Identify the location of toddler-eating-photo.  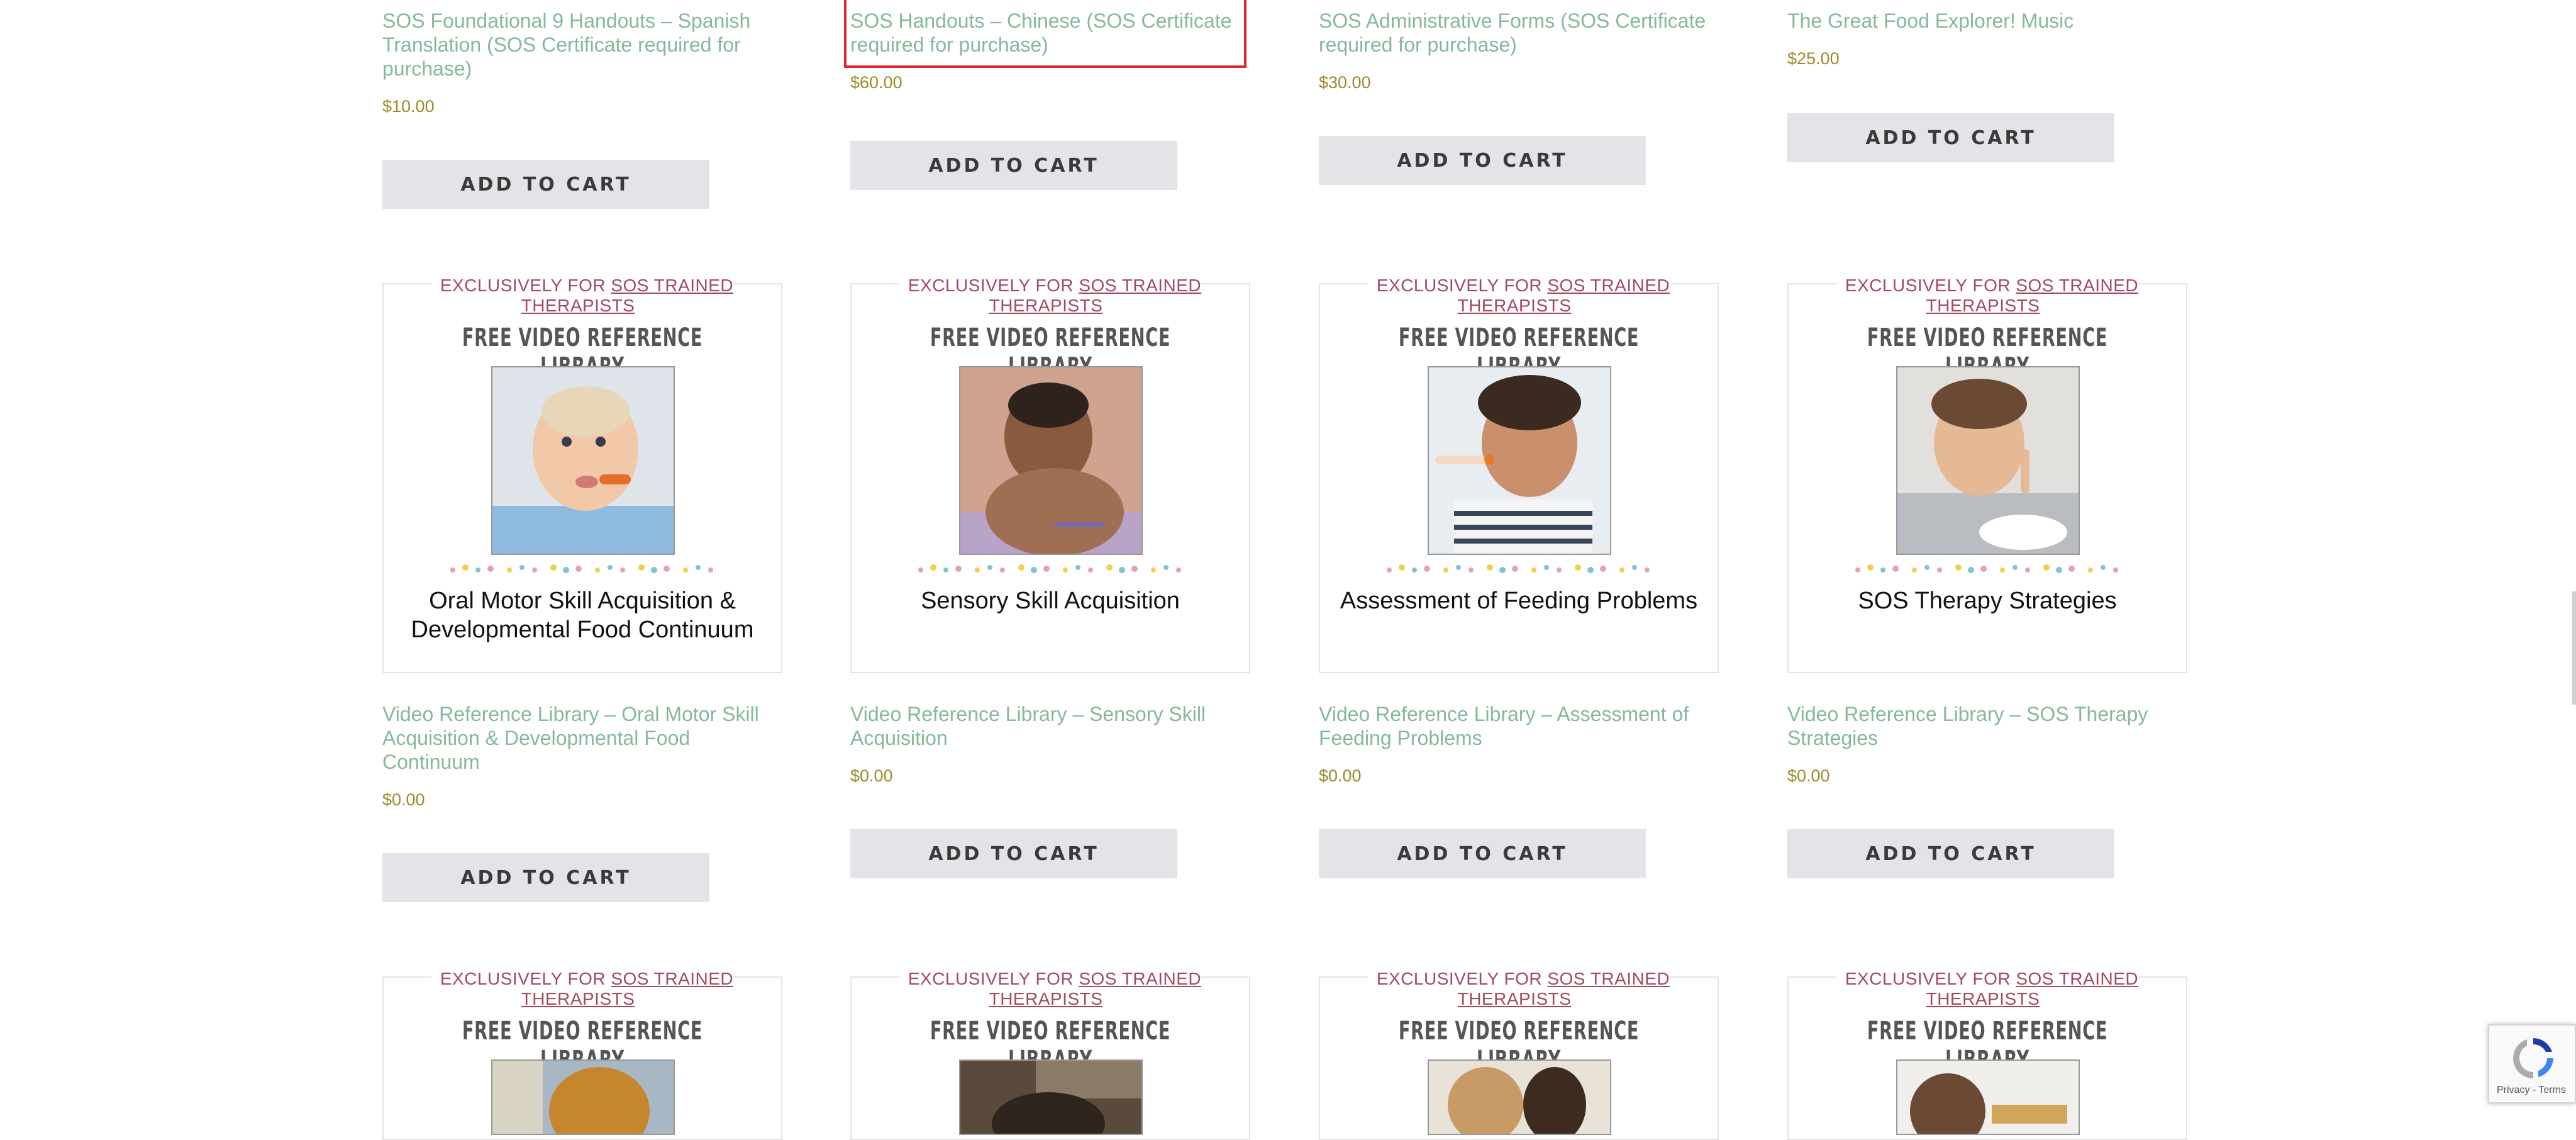
(1519, 460).